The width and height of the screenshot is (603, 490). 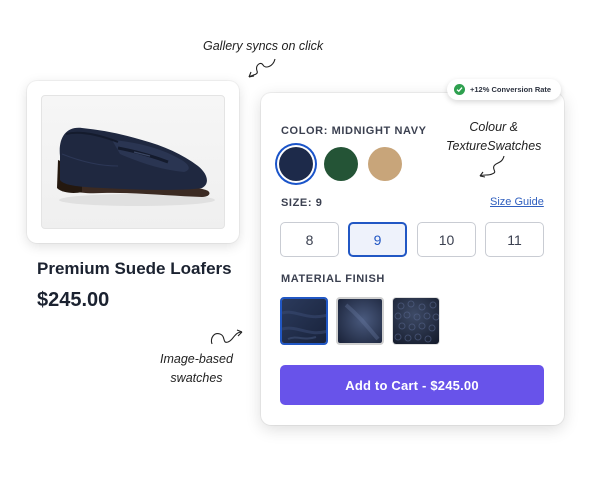 What do you see at coordinates (446, 239) in the screenshot?
I see `size-option-10: 10` at bounding box center [446, 239].